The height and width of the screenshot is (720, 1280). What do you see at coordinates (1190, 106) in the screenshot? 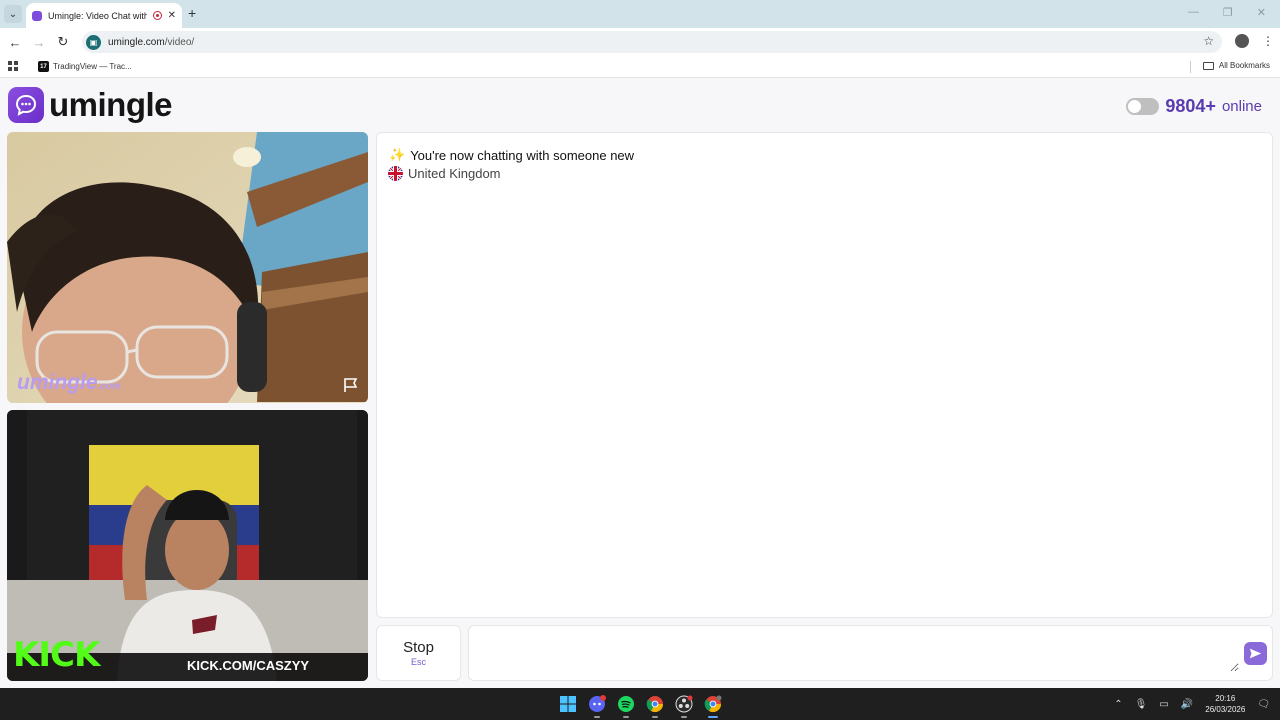
I see `online-count: 9804+` at bounding box center [1190, 106].